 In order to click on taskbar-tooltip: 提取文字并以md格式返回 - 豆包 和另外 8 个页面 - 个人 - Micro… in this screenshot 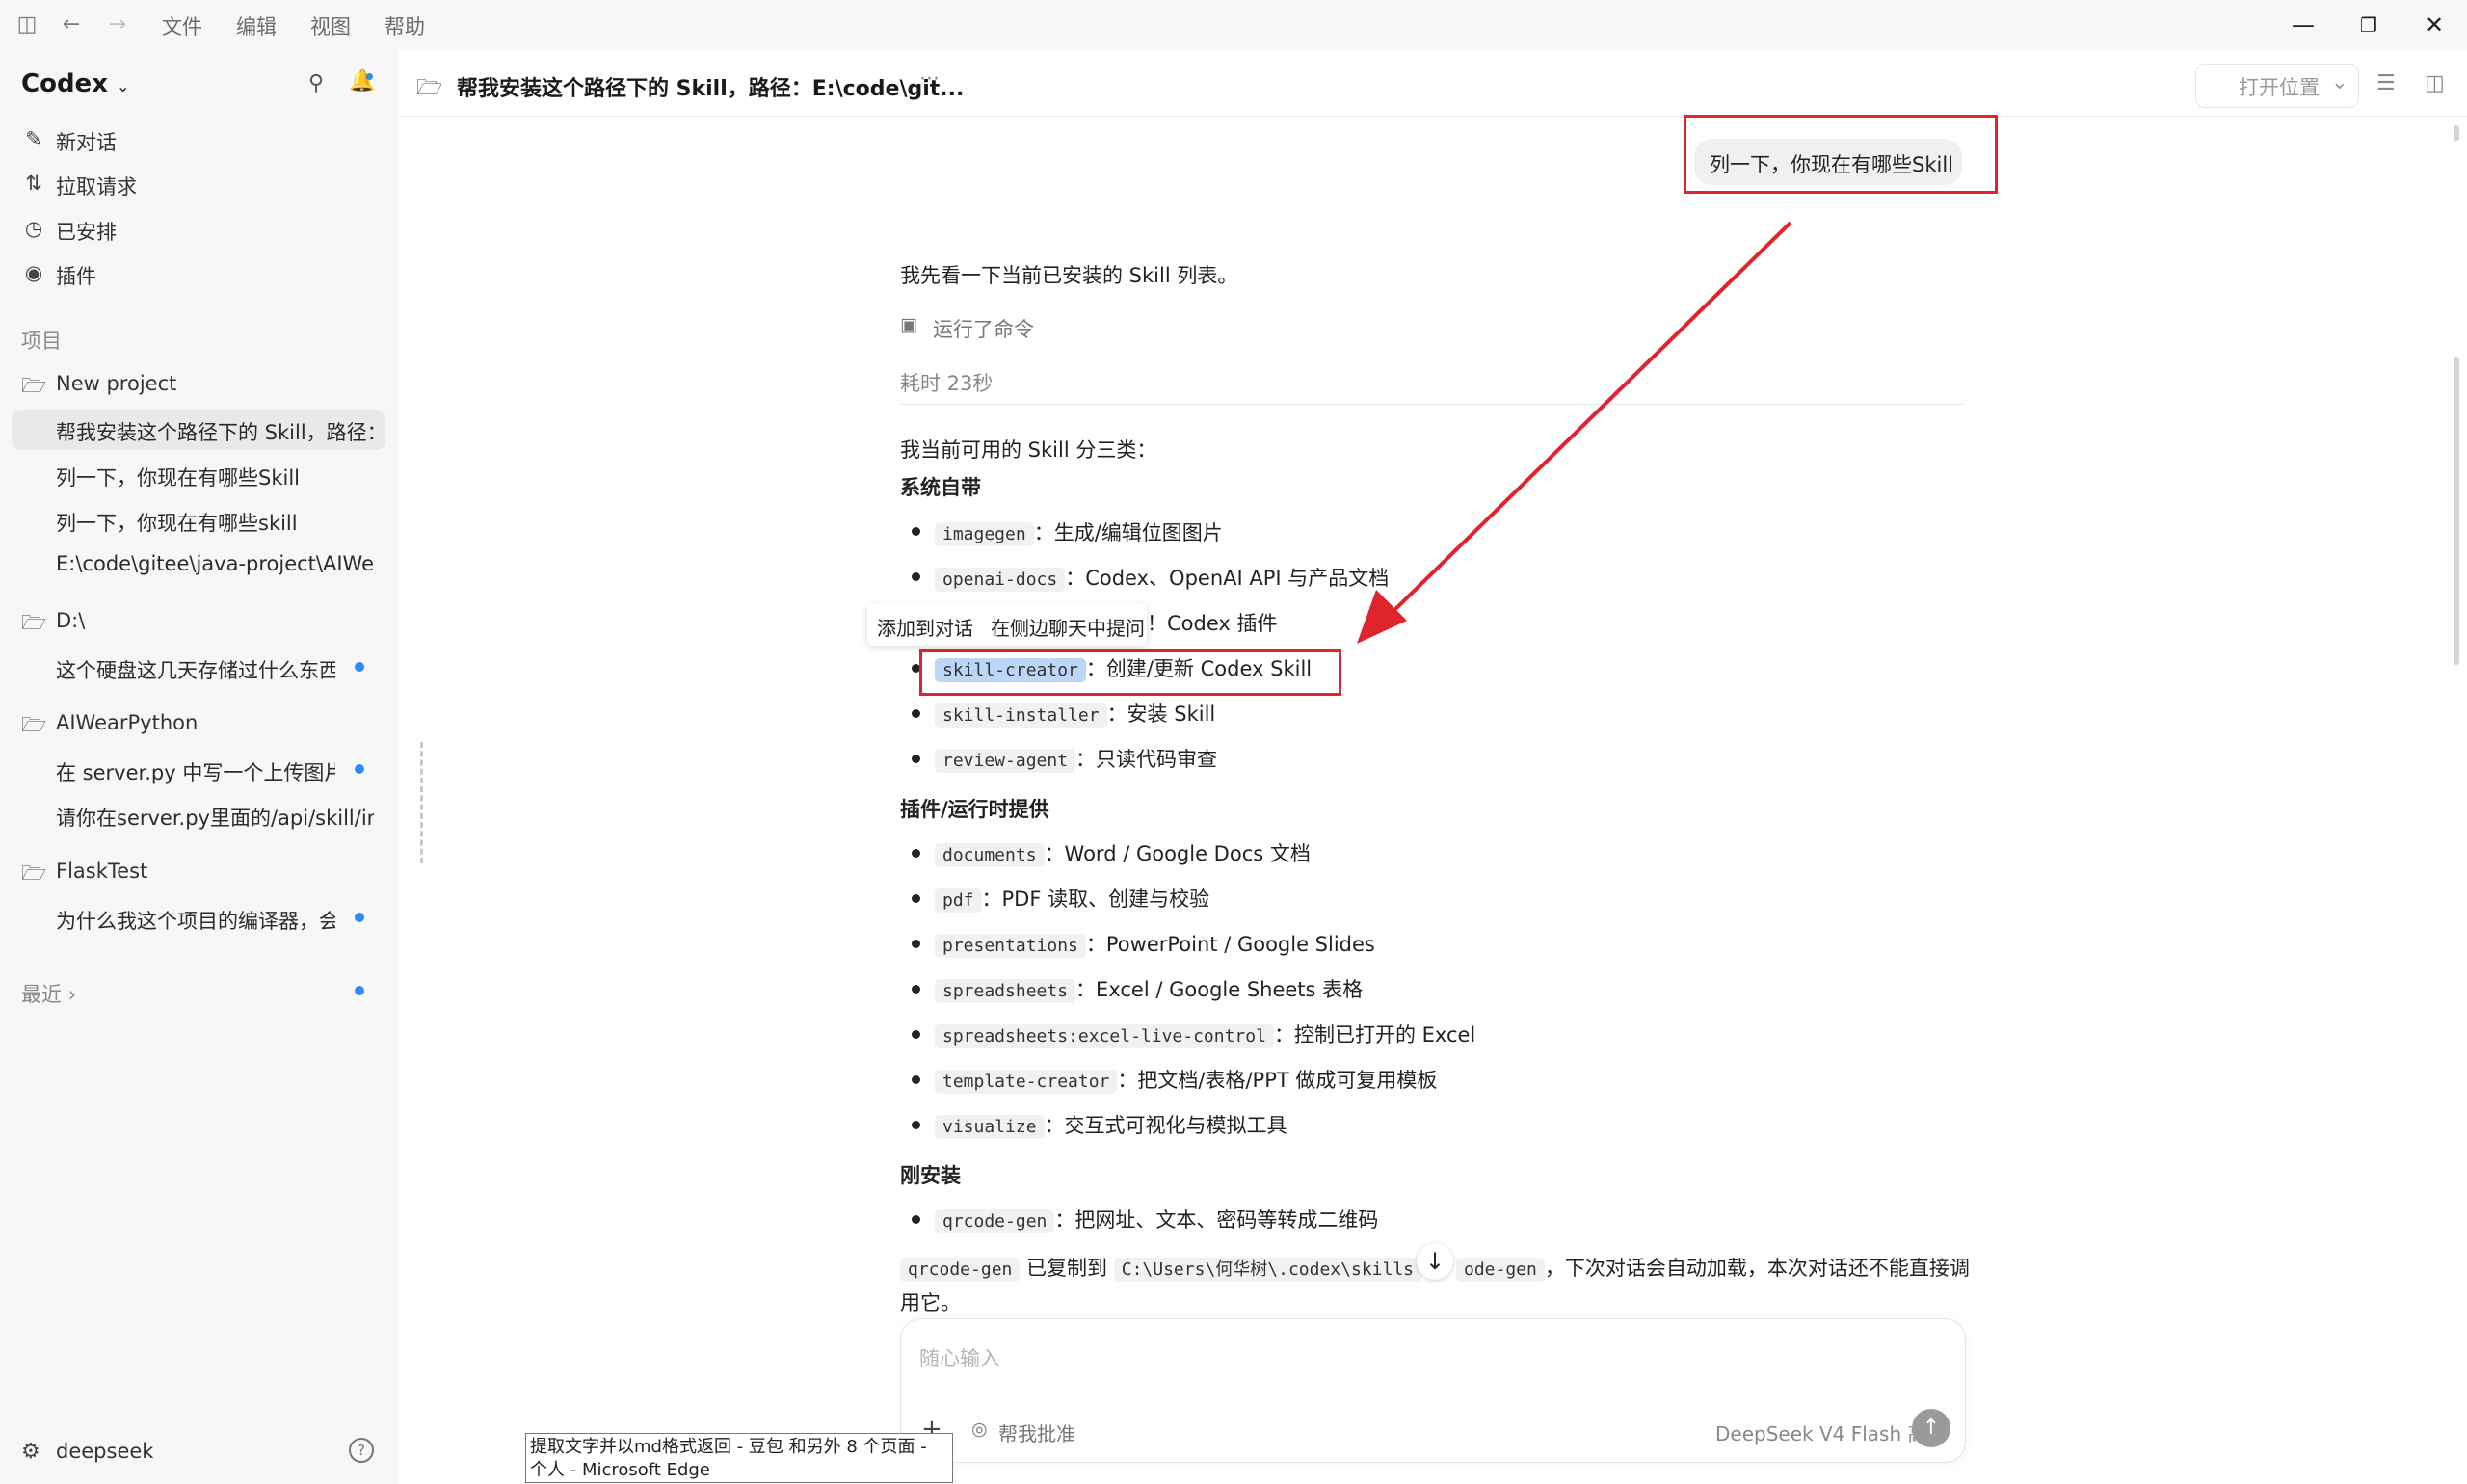, I will do `click(739, 1458)`.